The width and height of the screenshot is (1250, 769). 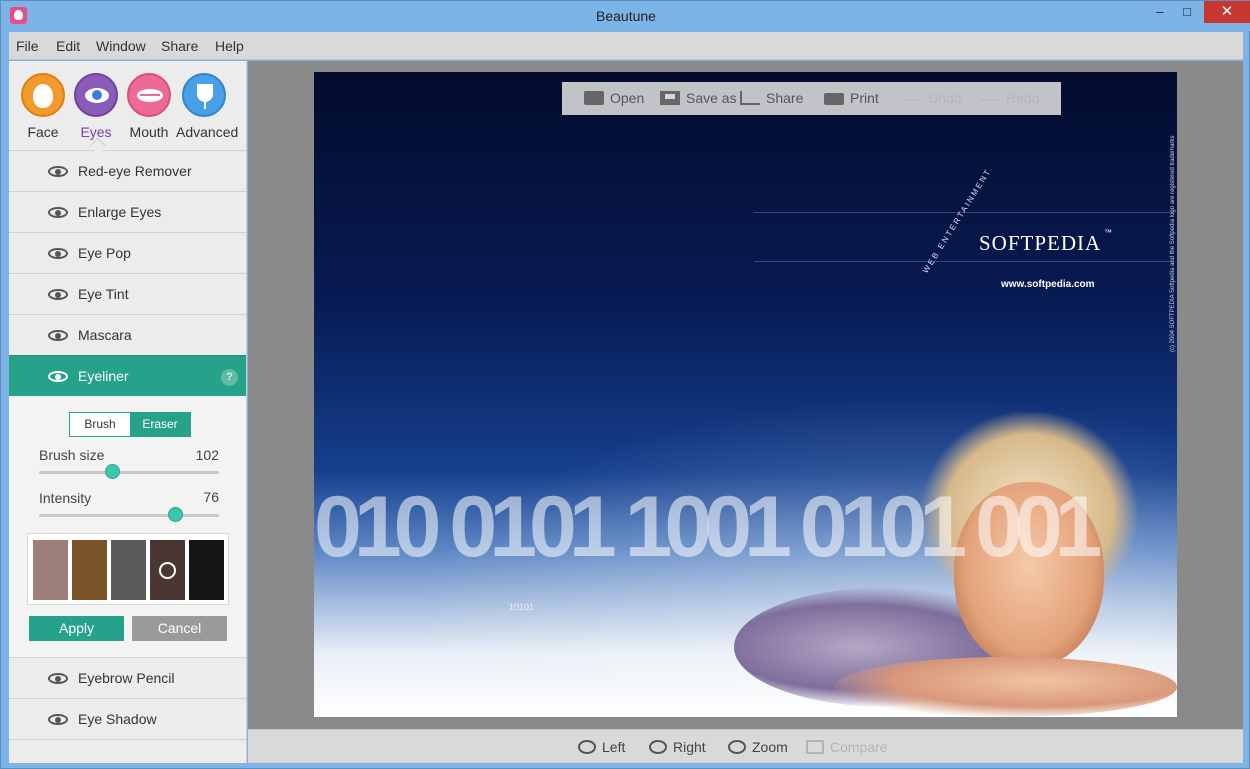 What do you see at coordinates (1187, 12) in the screenshot?
I see `maximize-button: □` at bounding box center [1187, 12].